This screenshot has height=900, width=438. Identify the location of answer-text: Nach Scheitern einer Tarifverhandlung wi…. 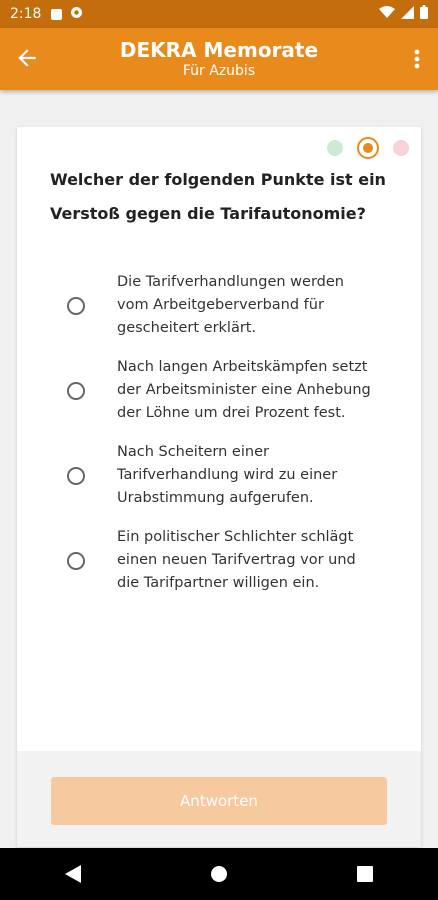
(227, 475).